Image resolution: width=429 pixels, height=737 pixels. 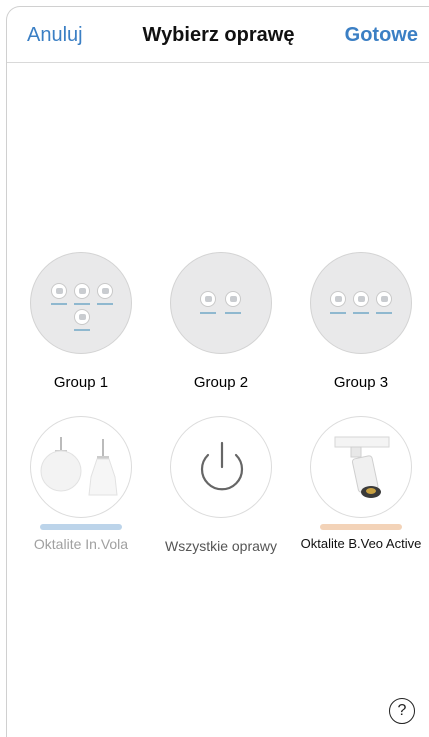 What do you see at coordinates (221, 382) in the screenshot?
I see `group-label: Group 2` at bounding box center [221, 382].